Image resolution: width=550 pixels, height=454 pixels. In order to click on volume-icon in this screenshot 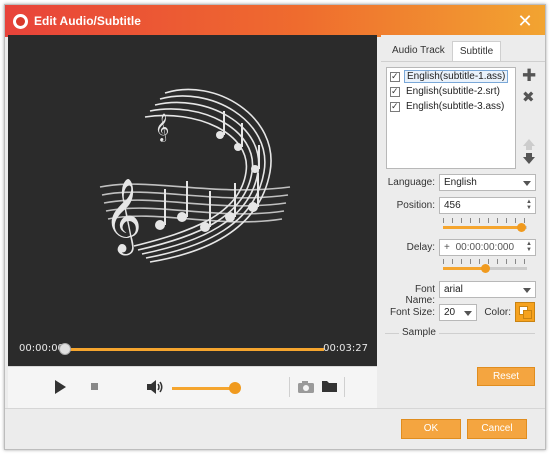, I will do `click(155, 387)`.